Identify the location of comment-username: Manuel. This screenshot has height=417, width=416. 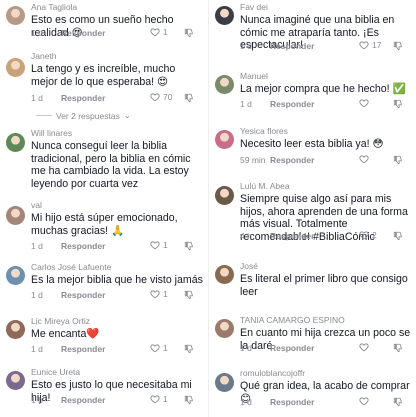
(254, 76).